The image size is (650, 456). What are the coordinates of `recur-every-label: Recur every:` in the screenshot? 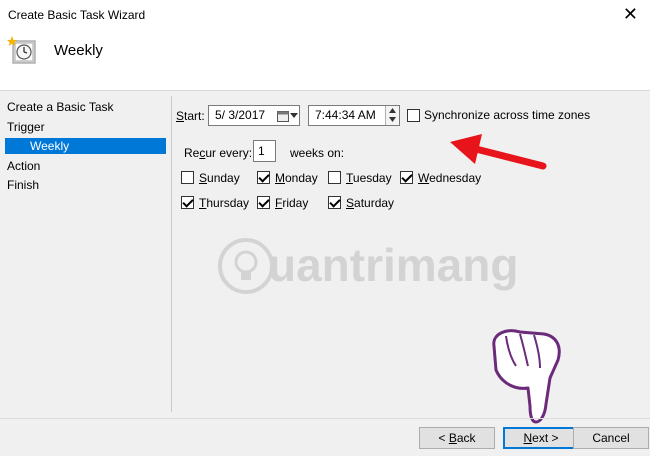 It's located at (218, 153).